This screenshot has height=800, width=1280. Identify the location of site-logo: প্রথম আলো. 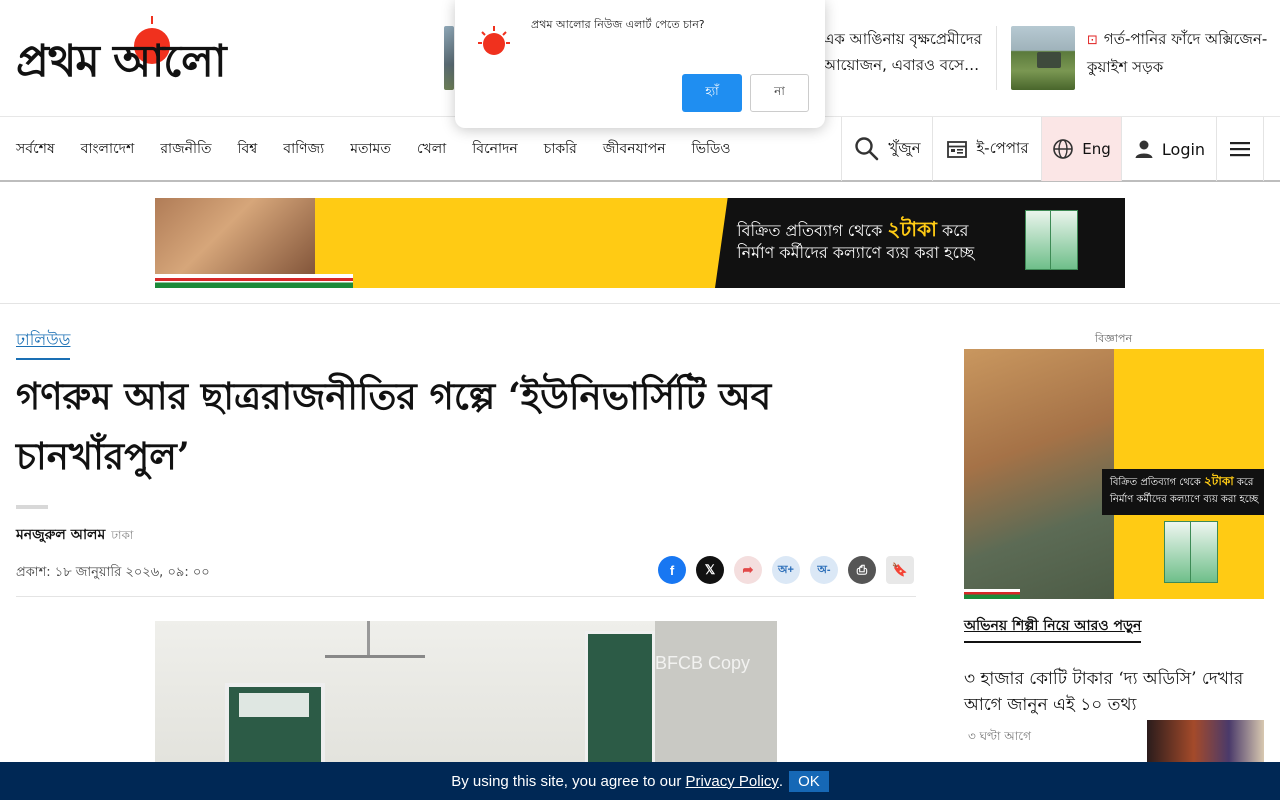
(152, 53).